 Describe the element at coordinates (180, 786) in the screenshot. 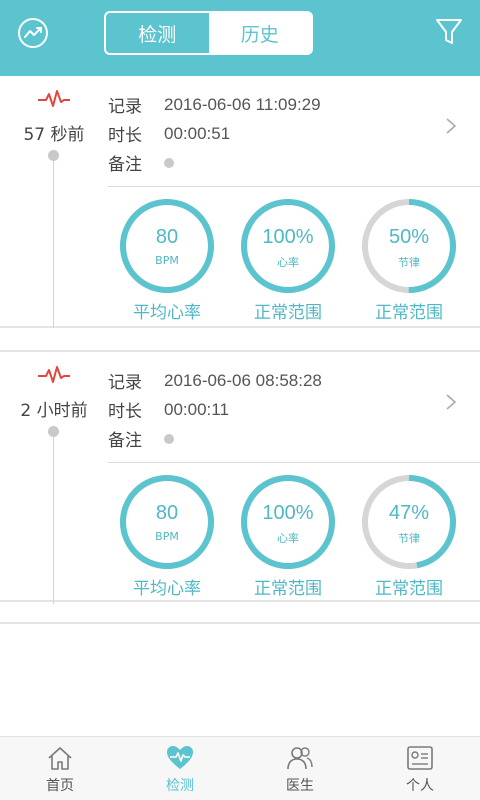

I see `tab-label: 检测` at that location.